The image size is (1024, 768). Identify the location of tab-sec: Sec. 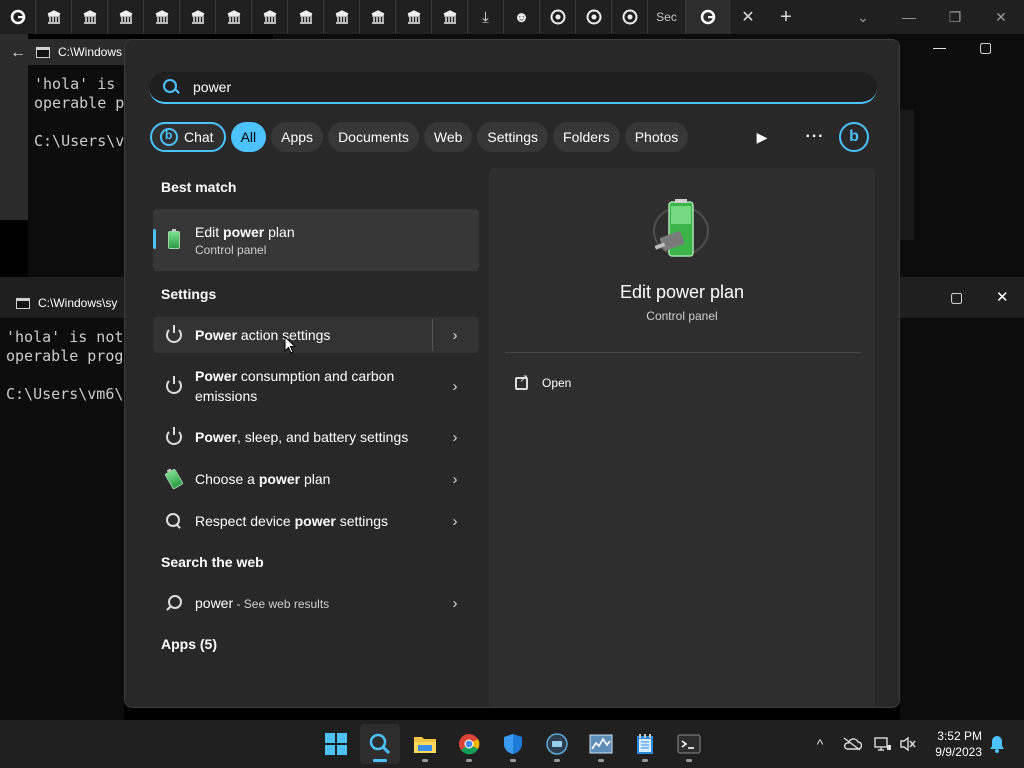
(667, 17).